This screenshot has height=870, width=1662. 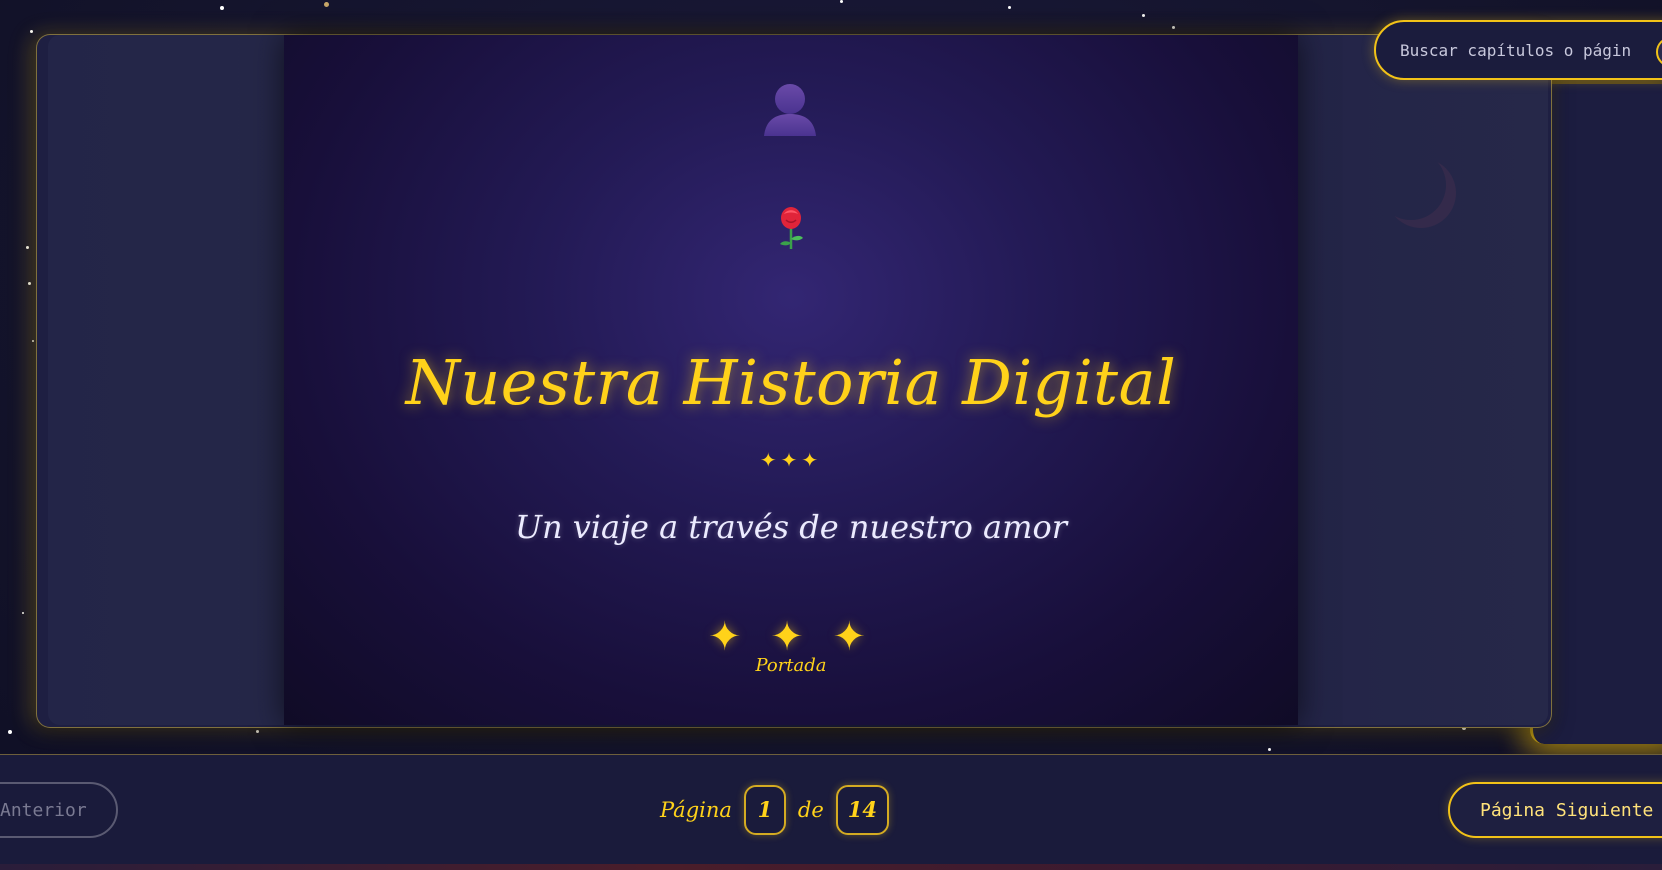 What do you see at coordinates (173, 380) in the screenshot?
I see `book-left-page` at bounding box center [173, 380].